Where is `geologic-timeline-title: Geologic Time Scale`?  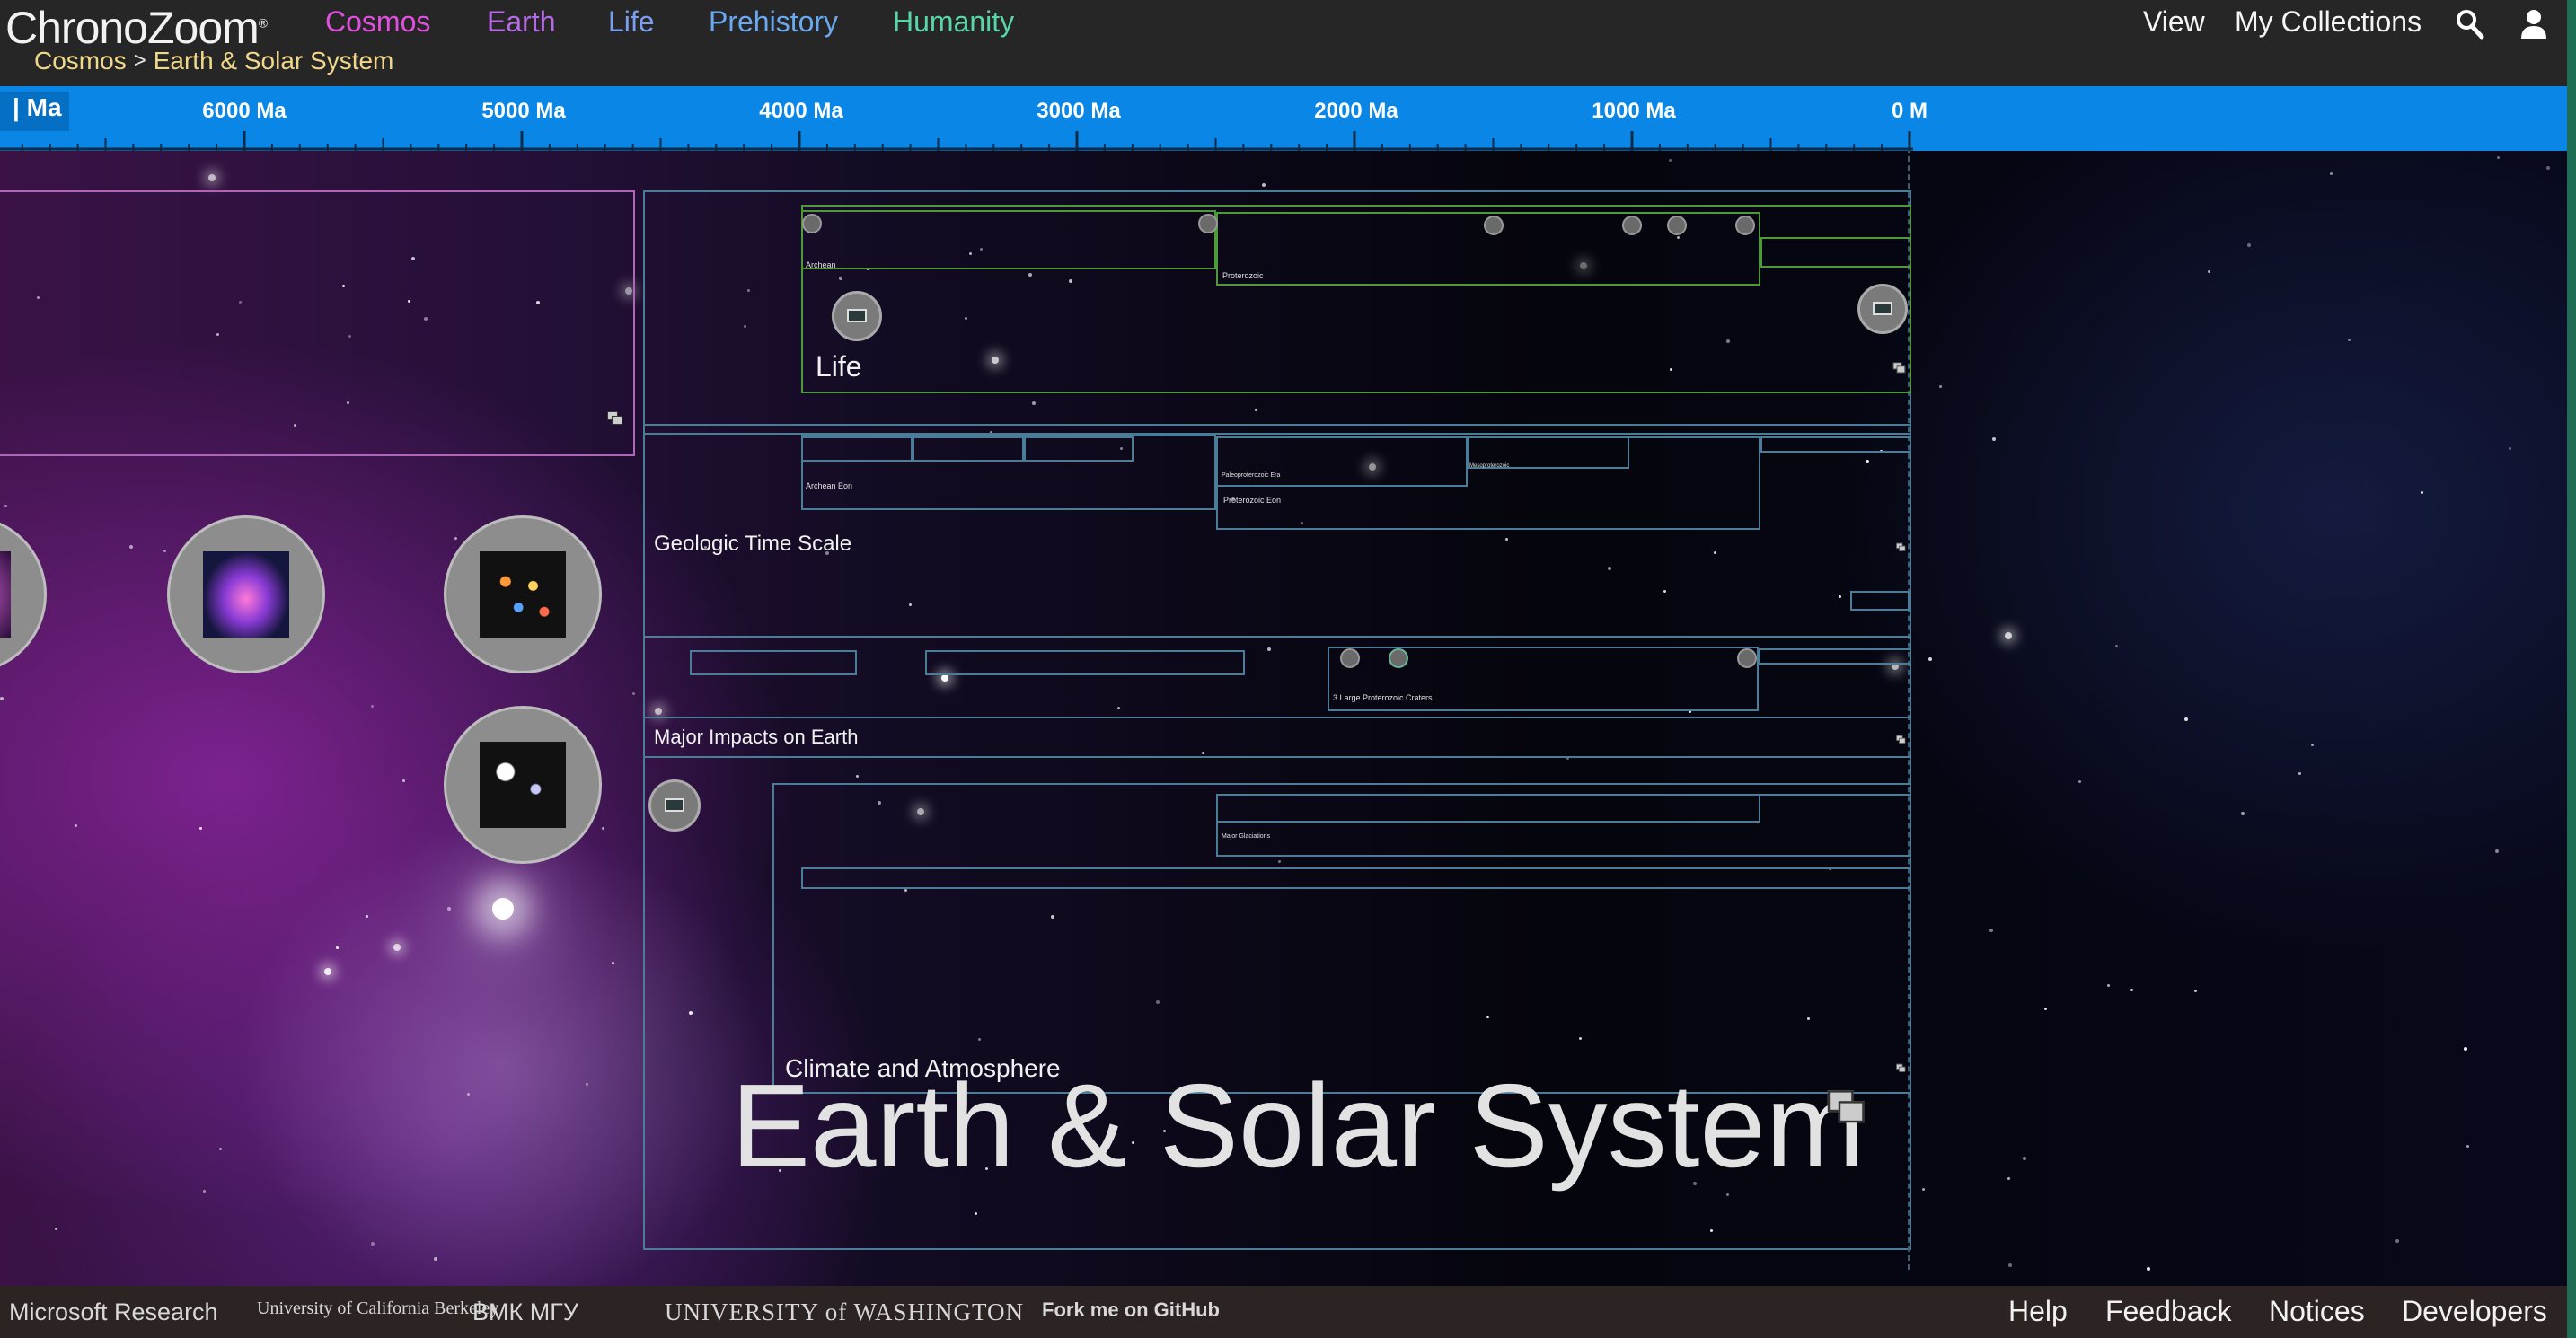 geologic-timeline-title: Geologic Time Scale is located at coordinates (752, 544).